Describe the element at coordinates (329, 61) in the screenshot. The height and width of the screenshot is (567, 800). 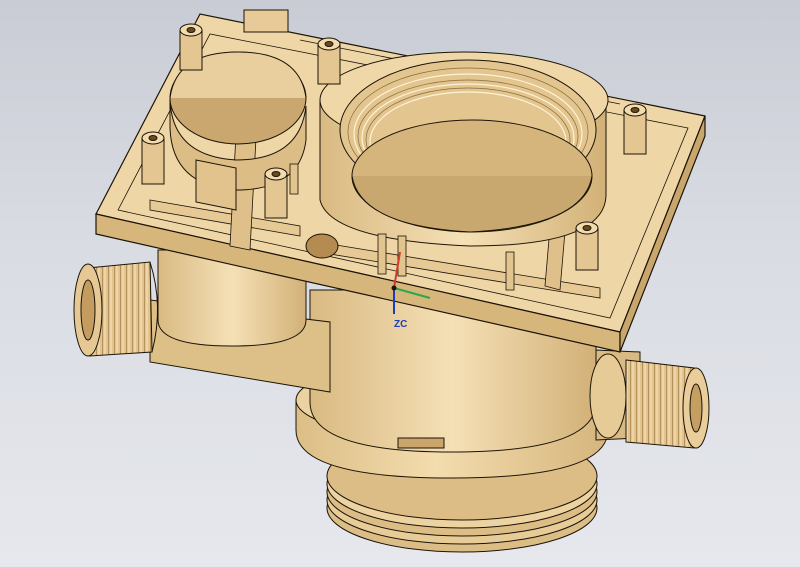
I see `boss-mid` at that location.